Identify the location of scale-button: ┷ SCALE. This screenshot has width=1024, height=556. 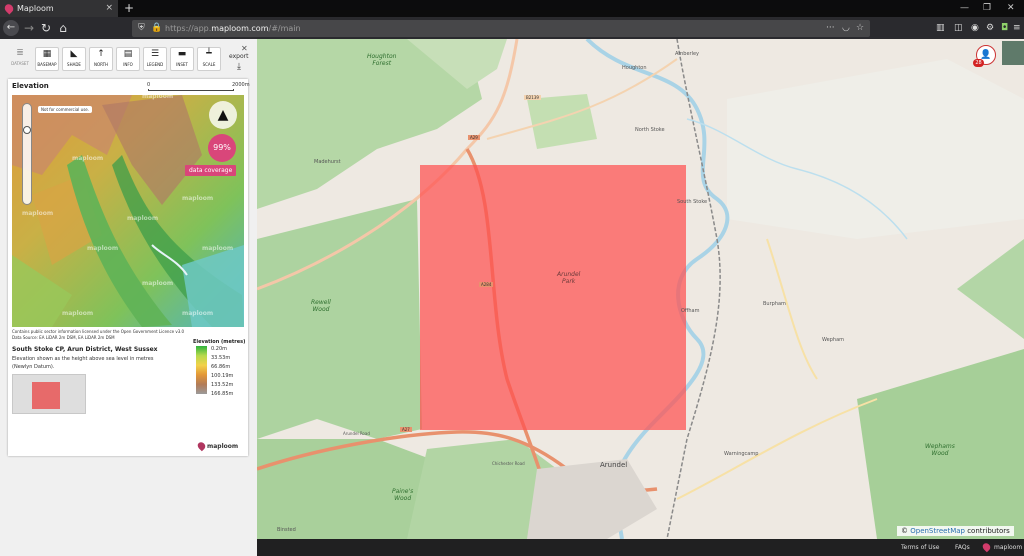
(209, 59).